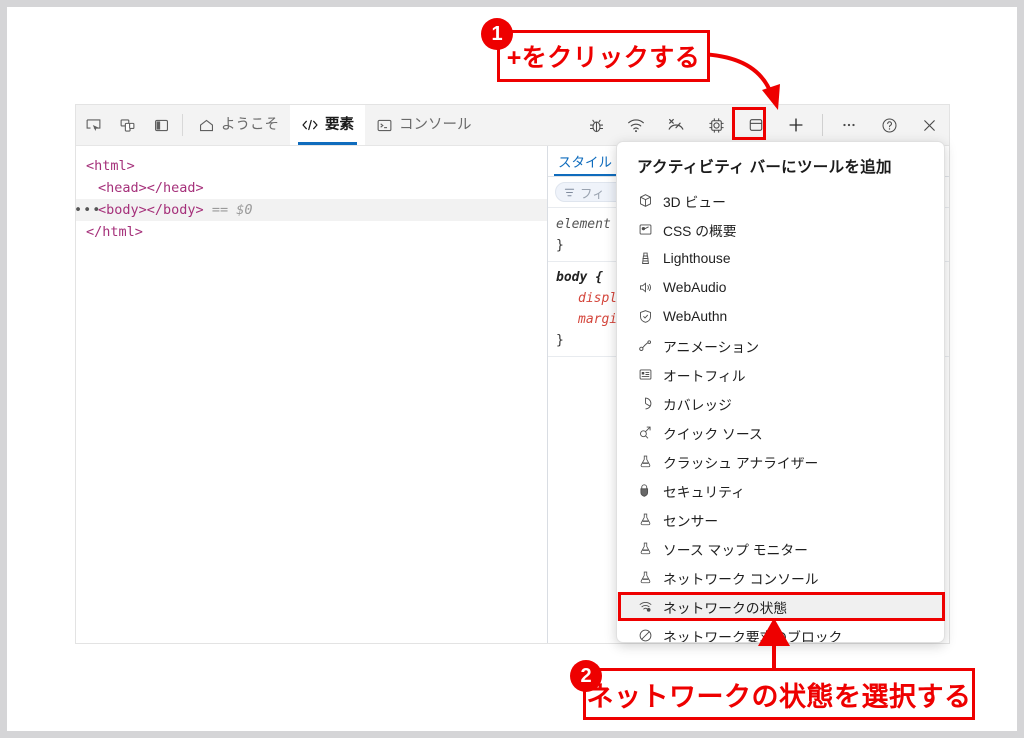 The height and width of the screenshot is (738, 1024). I want to click on tab-bar-spacer, so click(530, 125).